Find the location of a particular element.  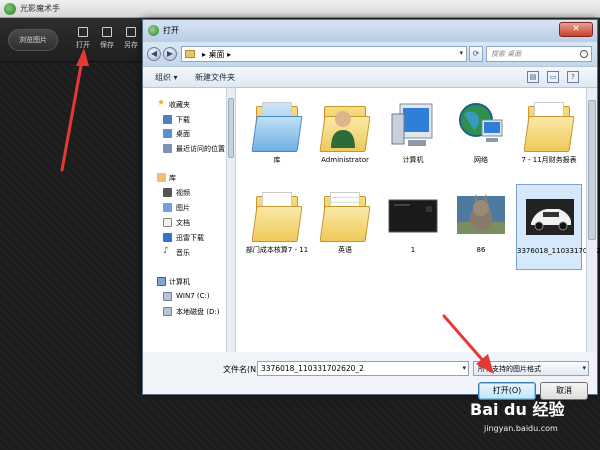

address-path: ▸ 桌面 ▸ is located at coordinates (216, 54).